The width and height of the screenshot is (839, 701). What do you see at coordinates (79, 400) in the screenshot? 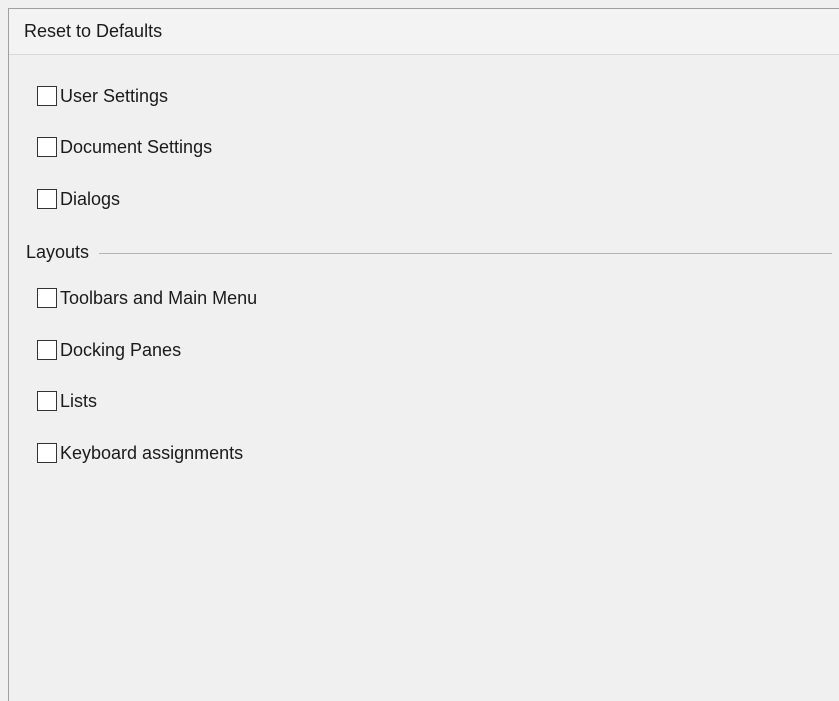
I see `lists-label: Lists` at bounding box center [79, 400].